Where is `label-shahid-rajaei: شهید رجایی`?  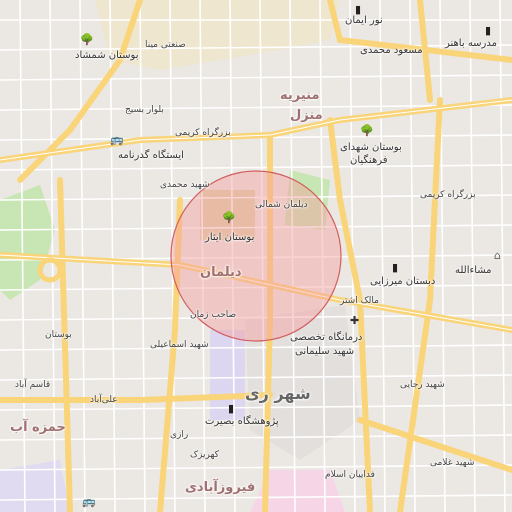
label-shahid-rajaei: شهید رجایی is located at coordinates (422, 385).